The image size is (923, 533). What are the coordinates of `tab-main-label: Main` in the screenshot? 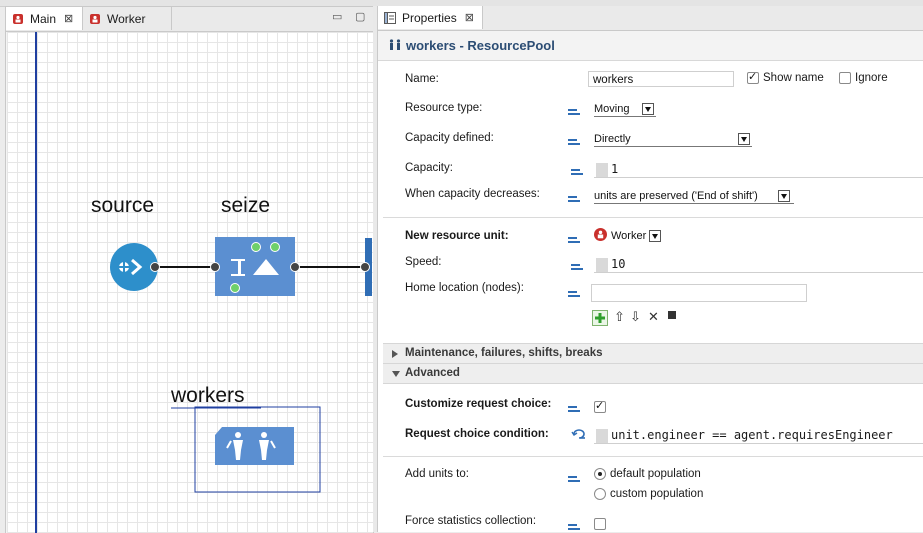 It's located at (43, 18).